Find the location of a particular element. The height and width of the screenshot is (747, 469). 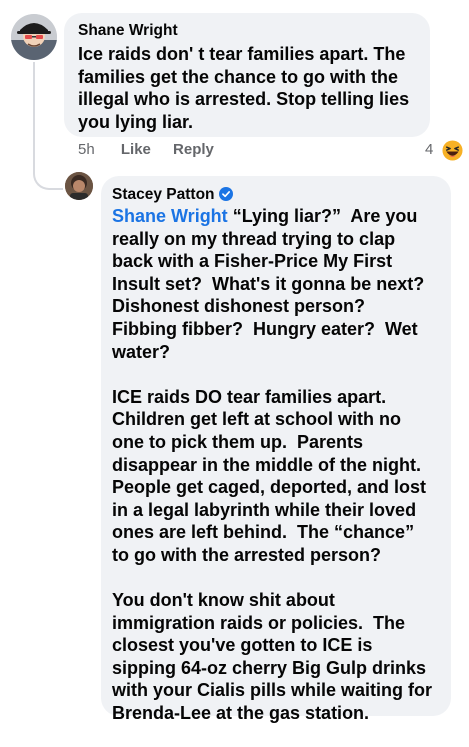

mention-link: Shane Wright is located at coordinates (170, 216).